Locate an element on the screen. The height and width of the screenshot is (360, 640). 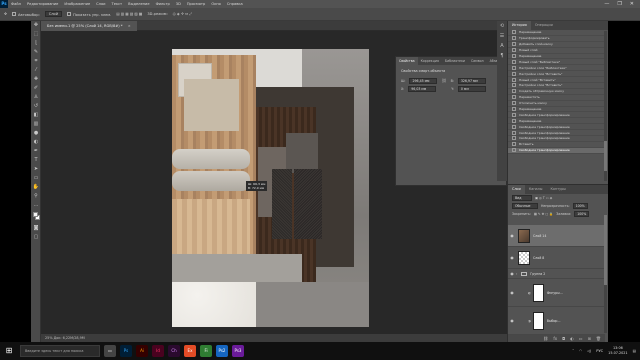
layers-scroll-thumb is located at coordinates (605, 250).